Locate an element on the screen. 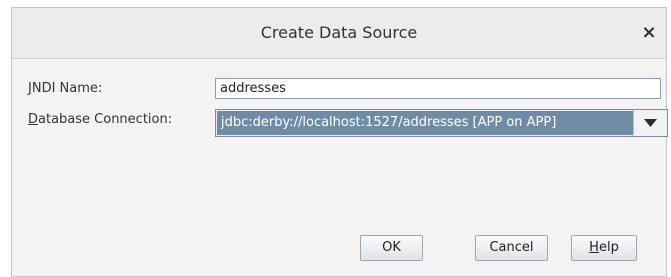  jndi-name-label: JNDI Name: is located at coordinates (65, 88).